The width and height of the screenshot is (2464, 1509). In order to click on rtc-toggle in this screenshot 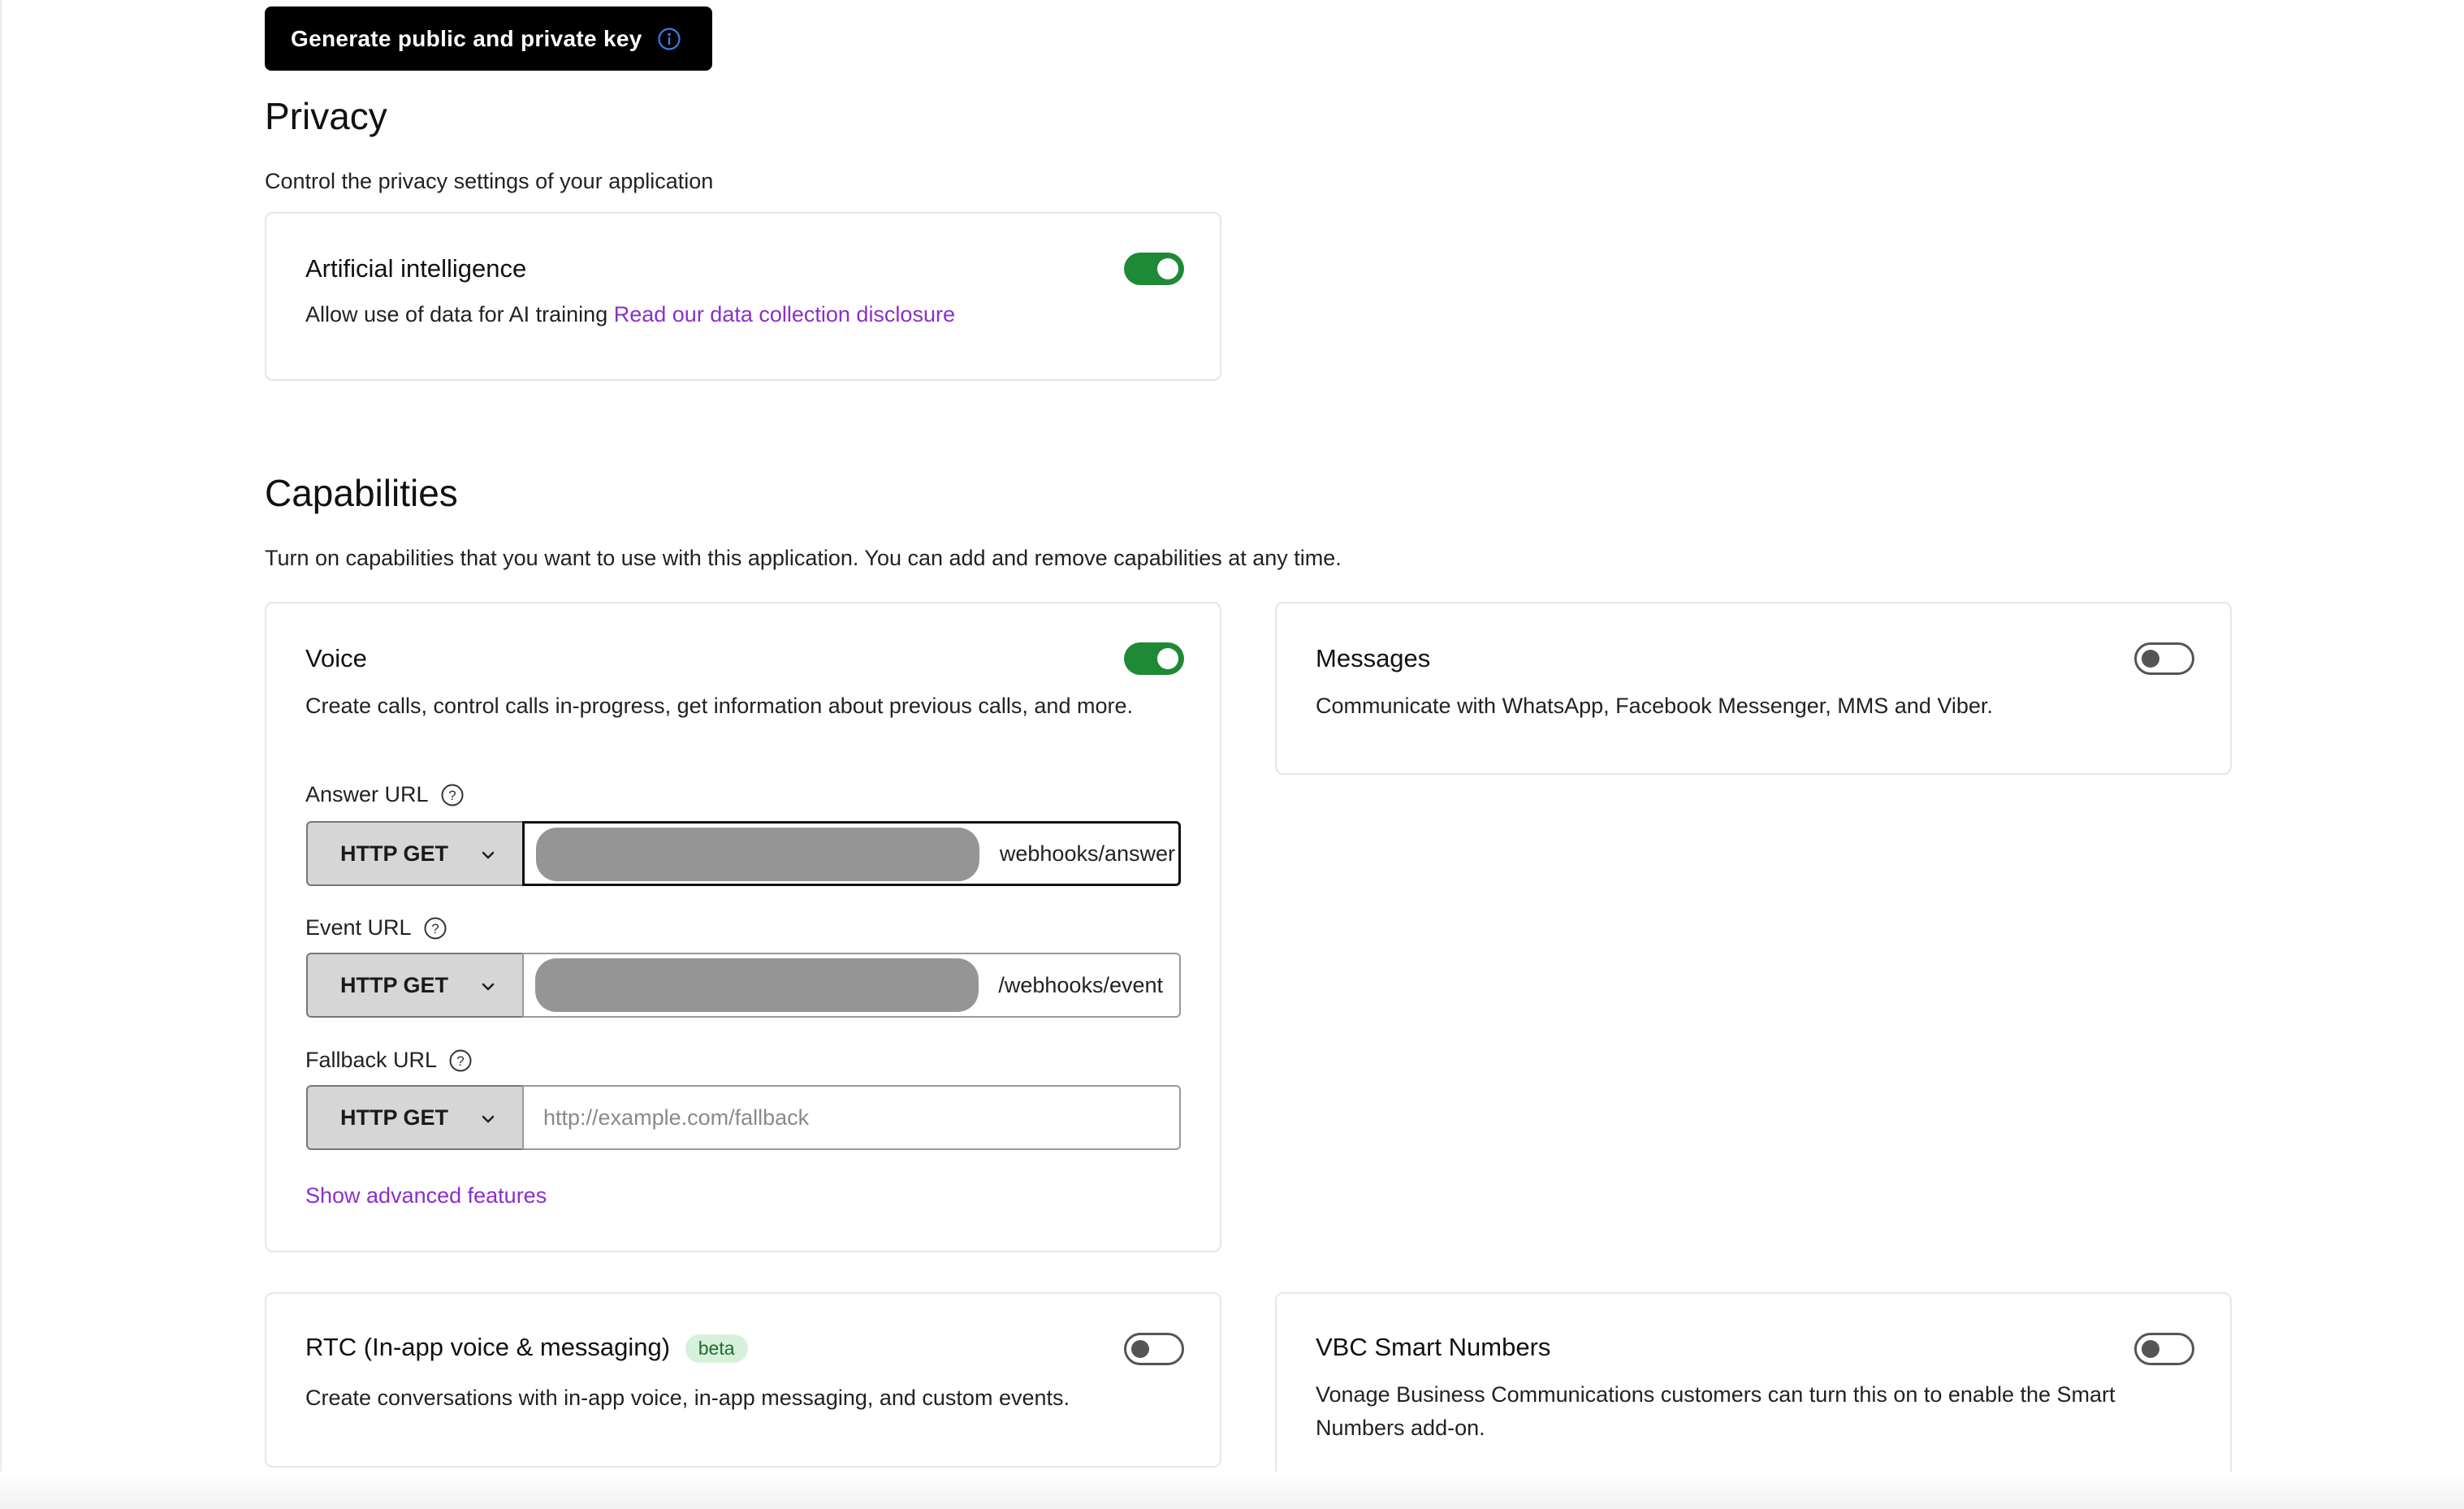, I will do `click(1154, 1349)`.